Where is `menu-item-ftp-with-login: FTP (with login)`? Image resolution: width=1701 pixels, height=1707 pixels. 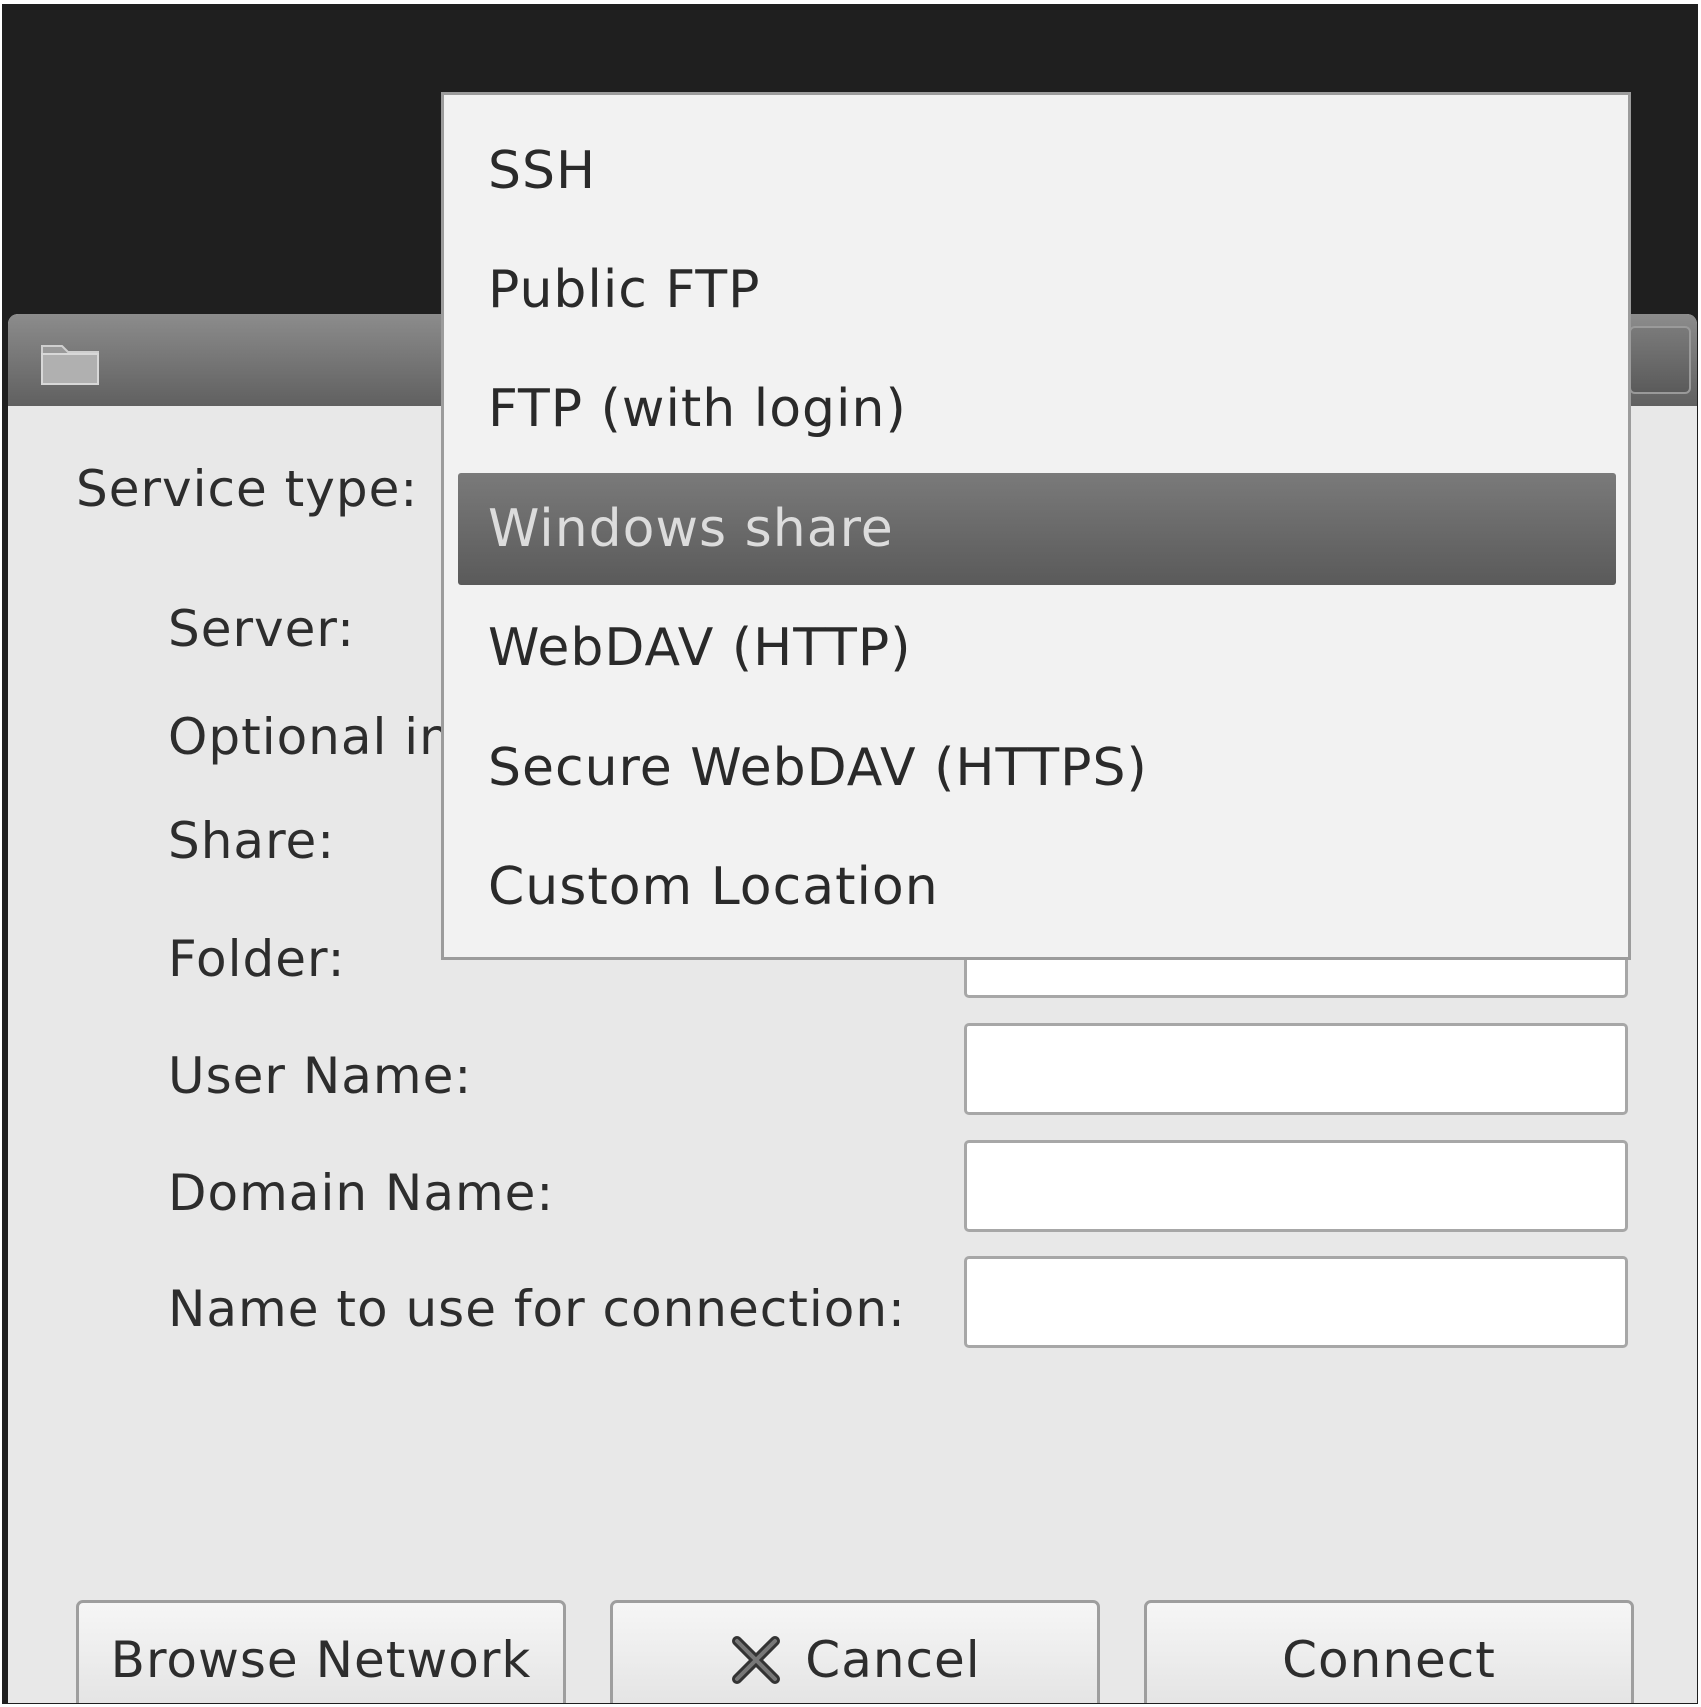 menu-item-ftp-with-login: FTP (with login) is located at coordinates (1037, 409).